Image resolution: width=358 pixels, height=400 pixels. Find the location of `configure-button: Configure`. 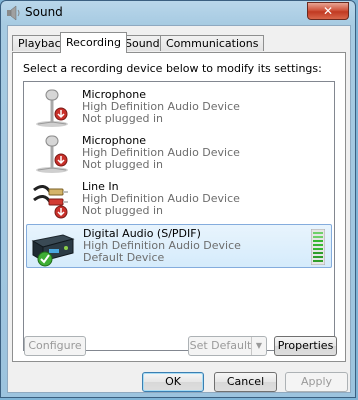

configure-button: Configure is located at coordinates (55, 346).